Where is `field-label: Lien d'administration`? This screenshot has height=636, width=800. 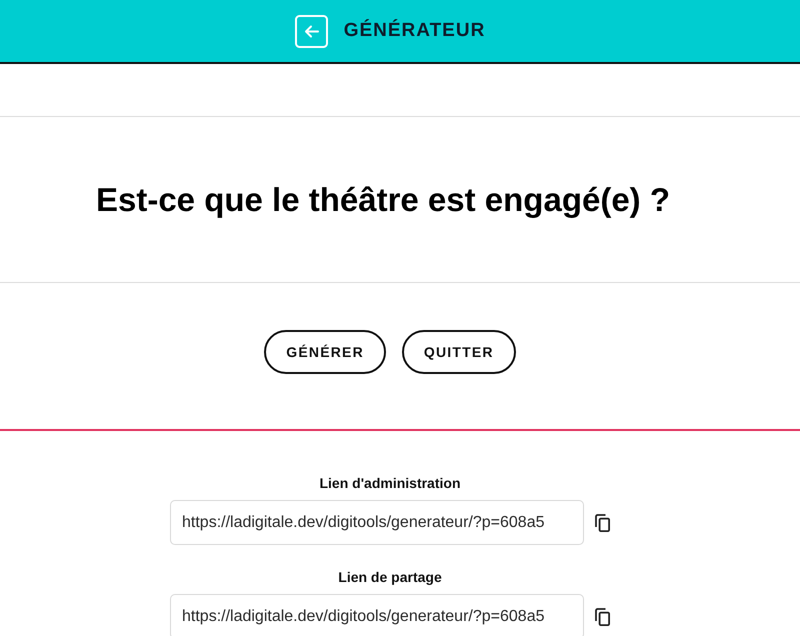 field-label: Lien d'administration is located at coordinates (389, 483).